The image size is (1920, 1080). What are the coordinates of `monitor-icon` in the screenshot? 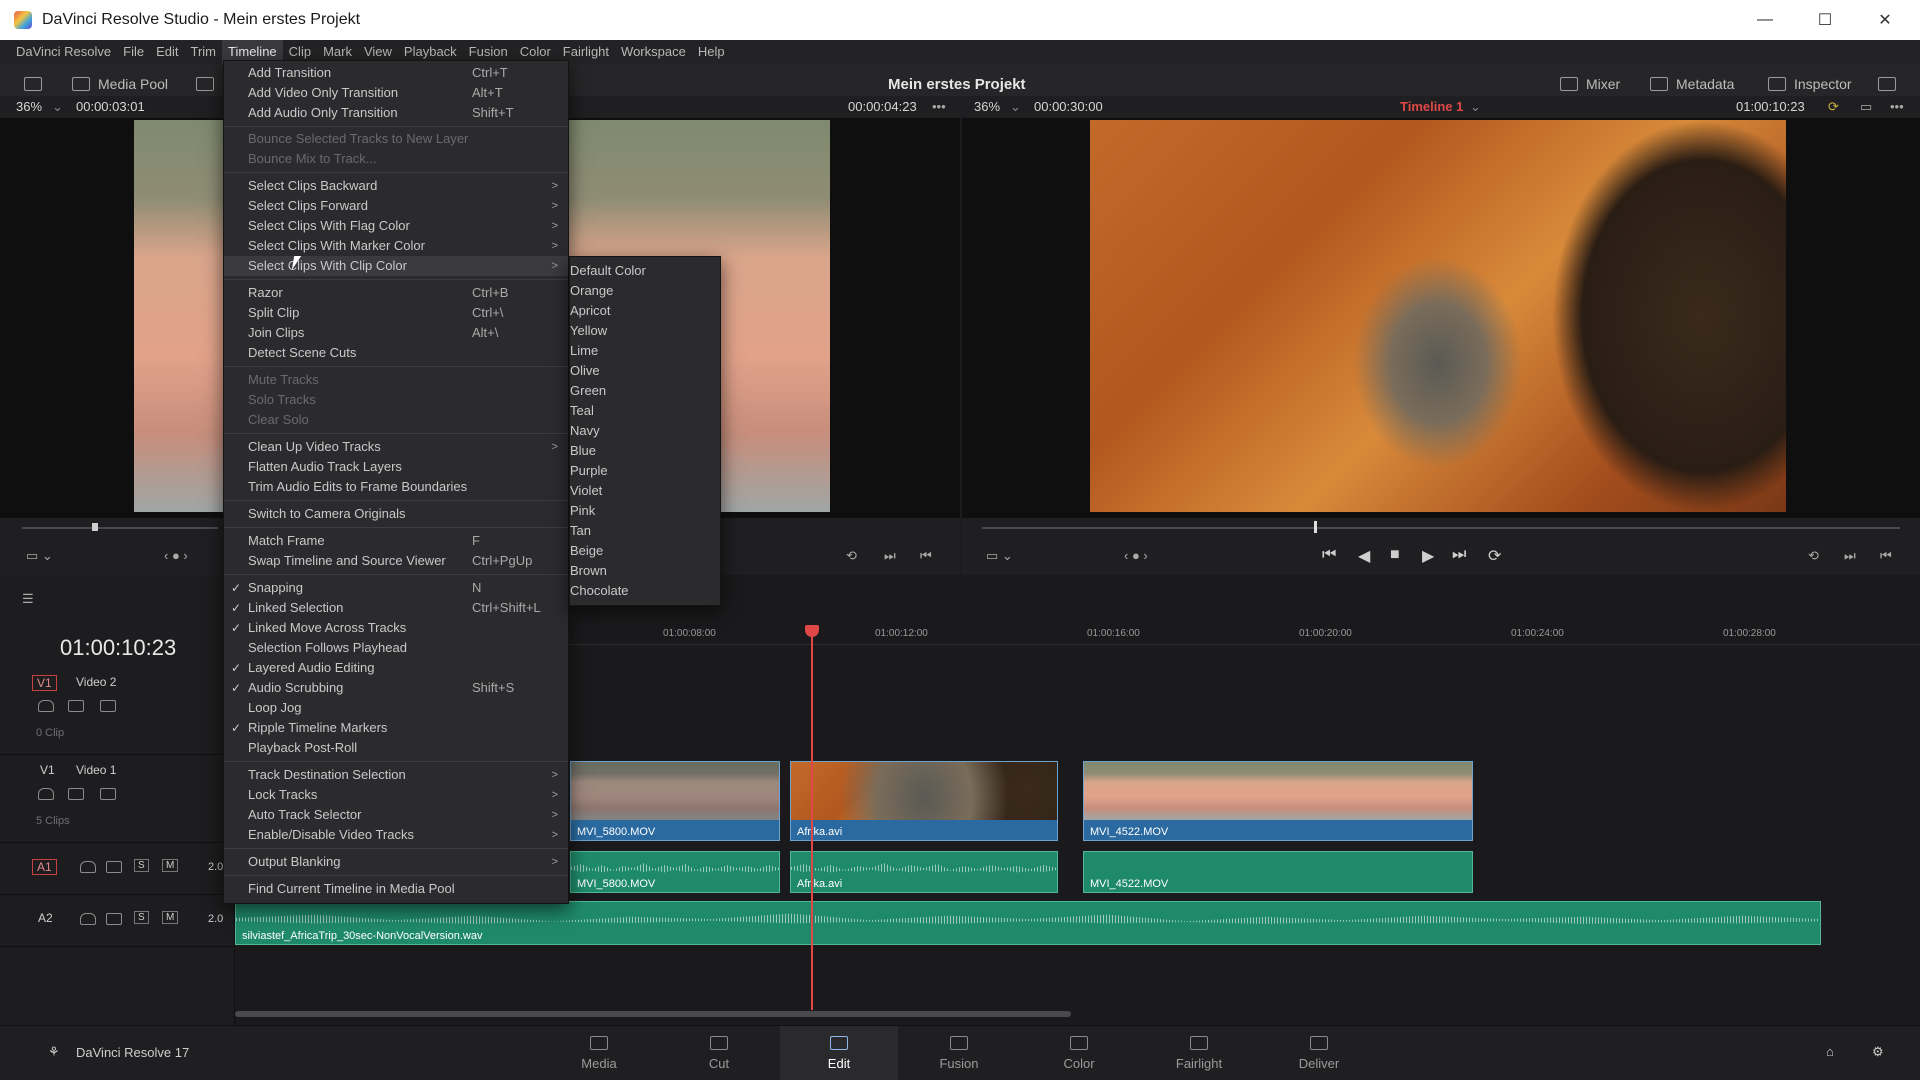 It's located at (108, 794).